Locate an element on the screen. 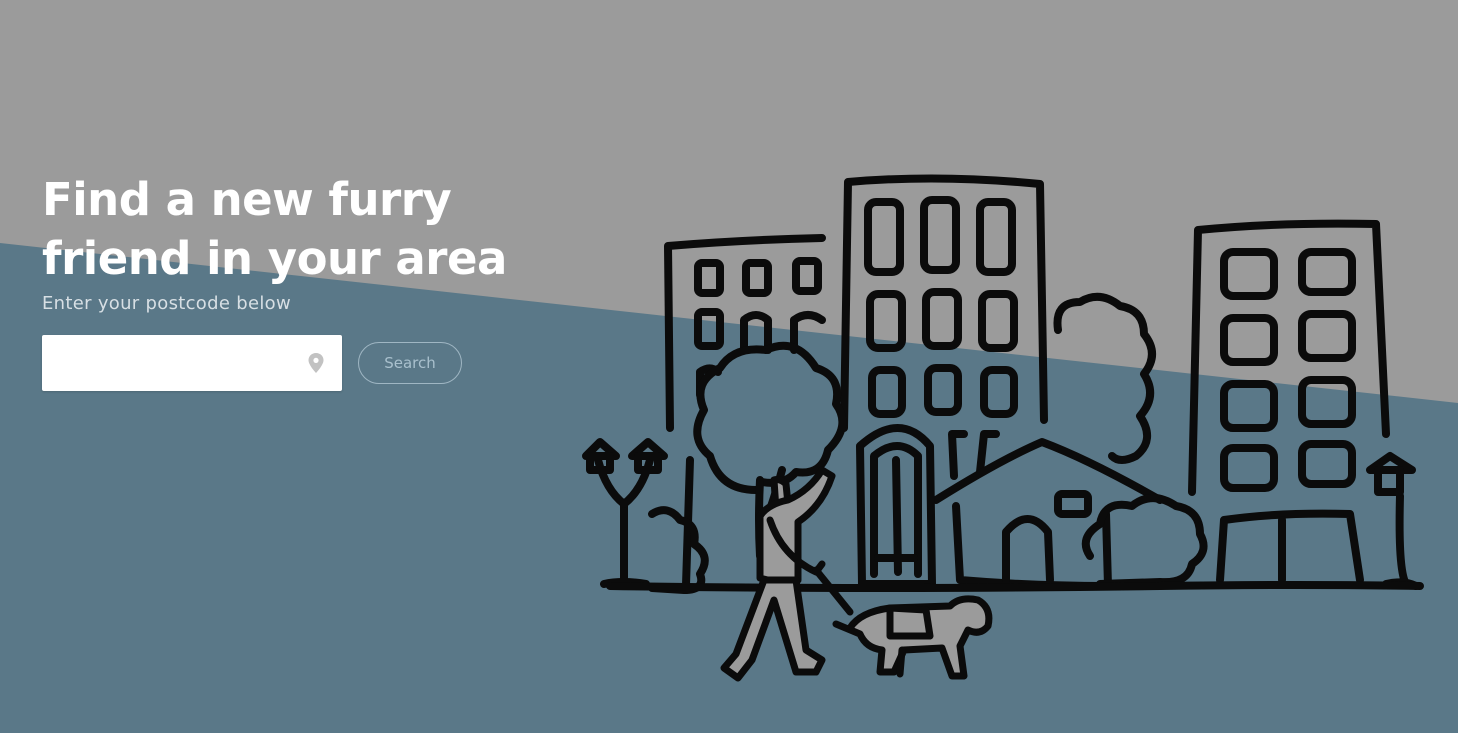 The width and height of the screenshot is (1458, 733). map-pin-icon is located at coordinates (316, 363).